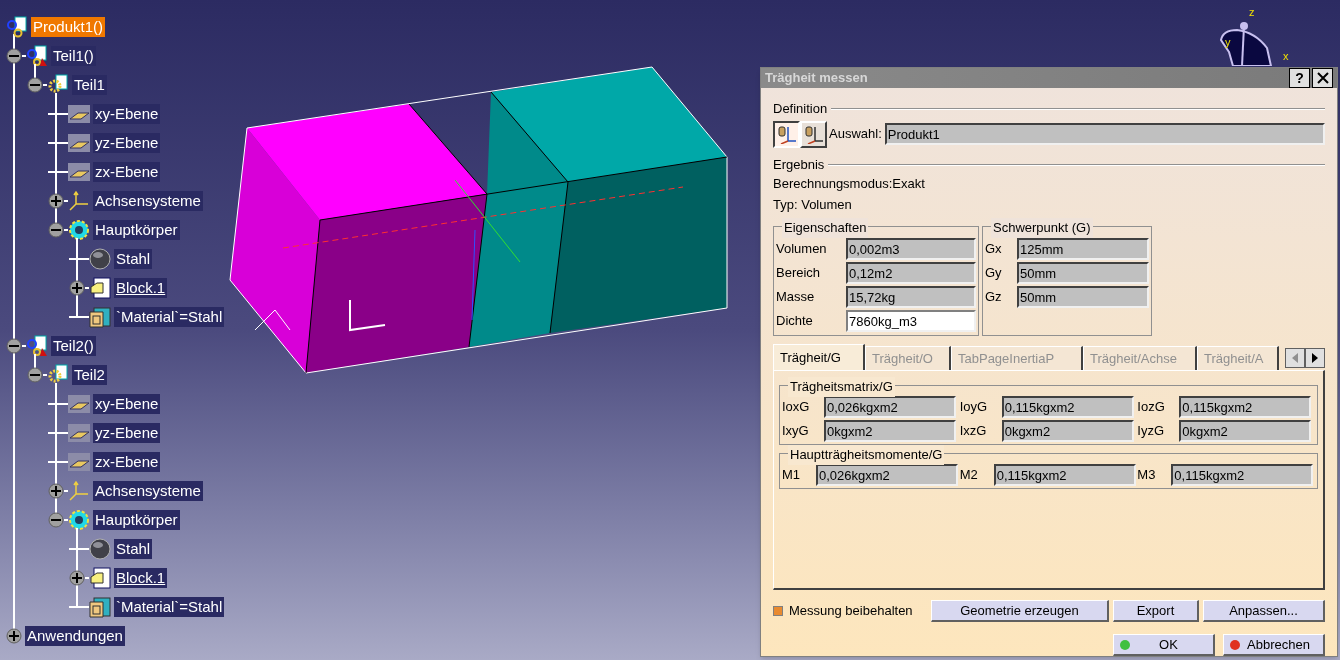  I want to click on checkbox, so click(778, 611).